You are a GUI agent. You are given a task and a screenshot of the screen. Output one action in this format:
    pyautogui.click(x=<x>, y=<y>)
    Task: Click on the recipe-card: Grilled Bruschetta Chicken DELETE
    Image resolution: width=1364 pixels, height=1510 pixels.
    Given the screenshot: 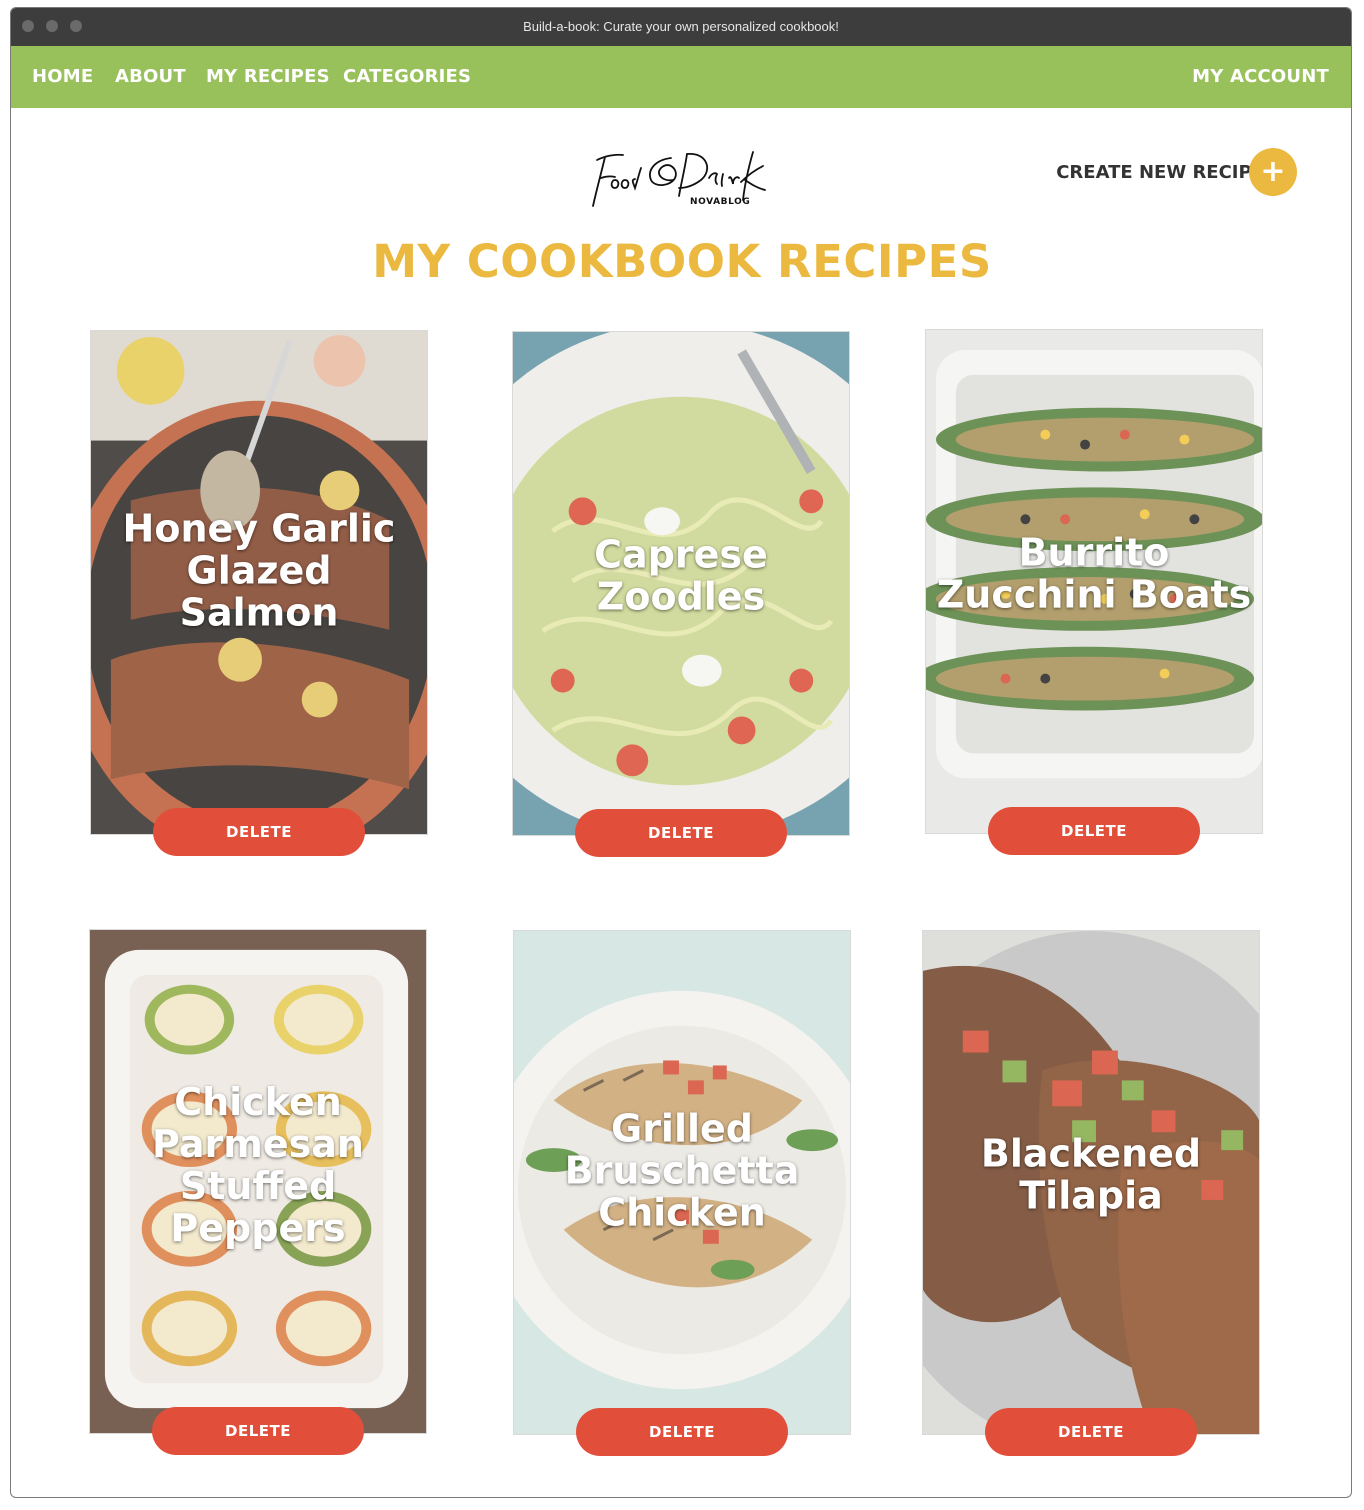 What is the action you would take?
    pyautogui.click(x=682, y=1193)
    